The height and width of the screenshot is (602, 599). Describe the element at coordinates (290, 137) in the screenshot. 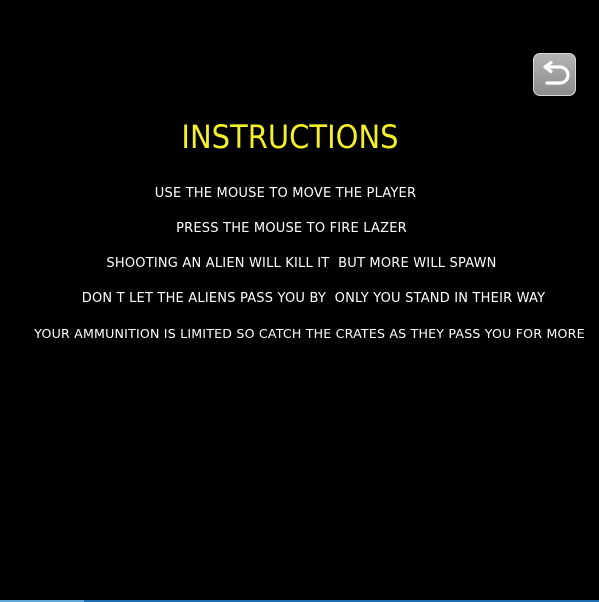

I see `page-title: INSTRUCTIONS` at that location.